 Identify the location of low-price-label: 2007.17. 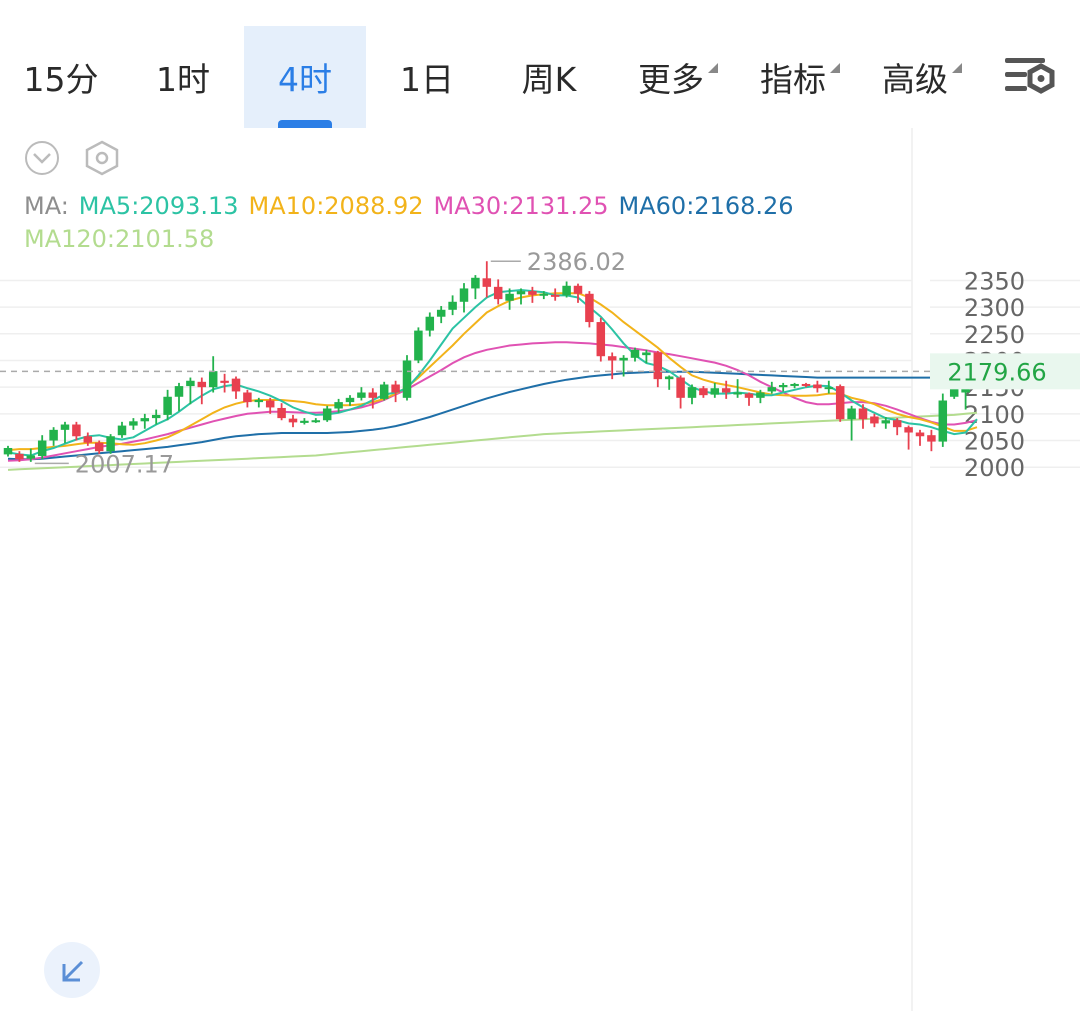
(124, 464).